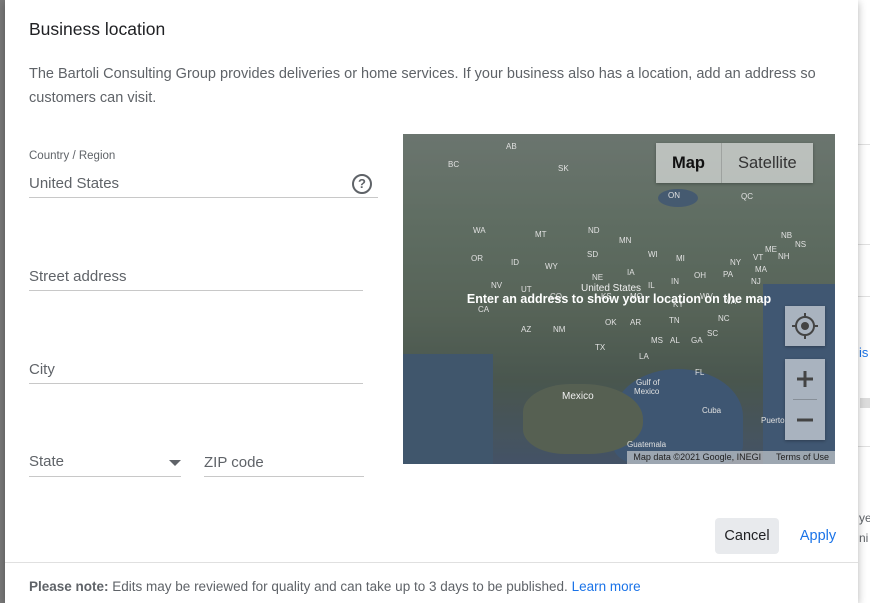 This screenshot has height=603, width=870. I want to click on city-placeholder: City, so click(42, 369).